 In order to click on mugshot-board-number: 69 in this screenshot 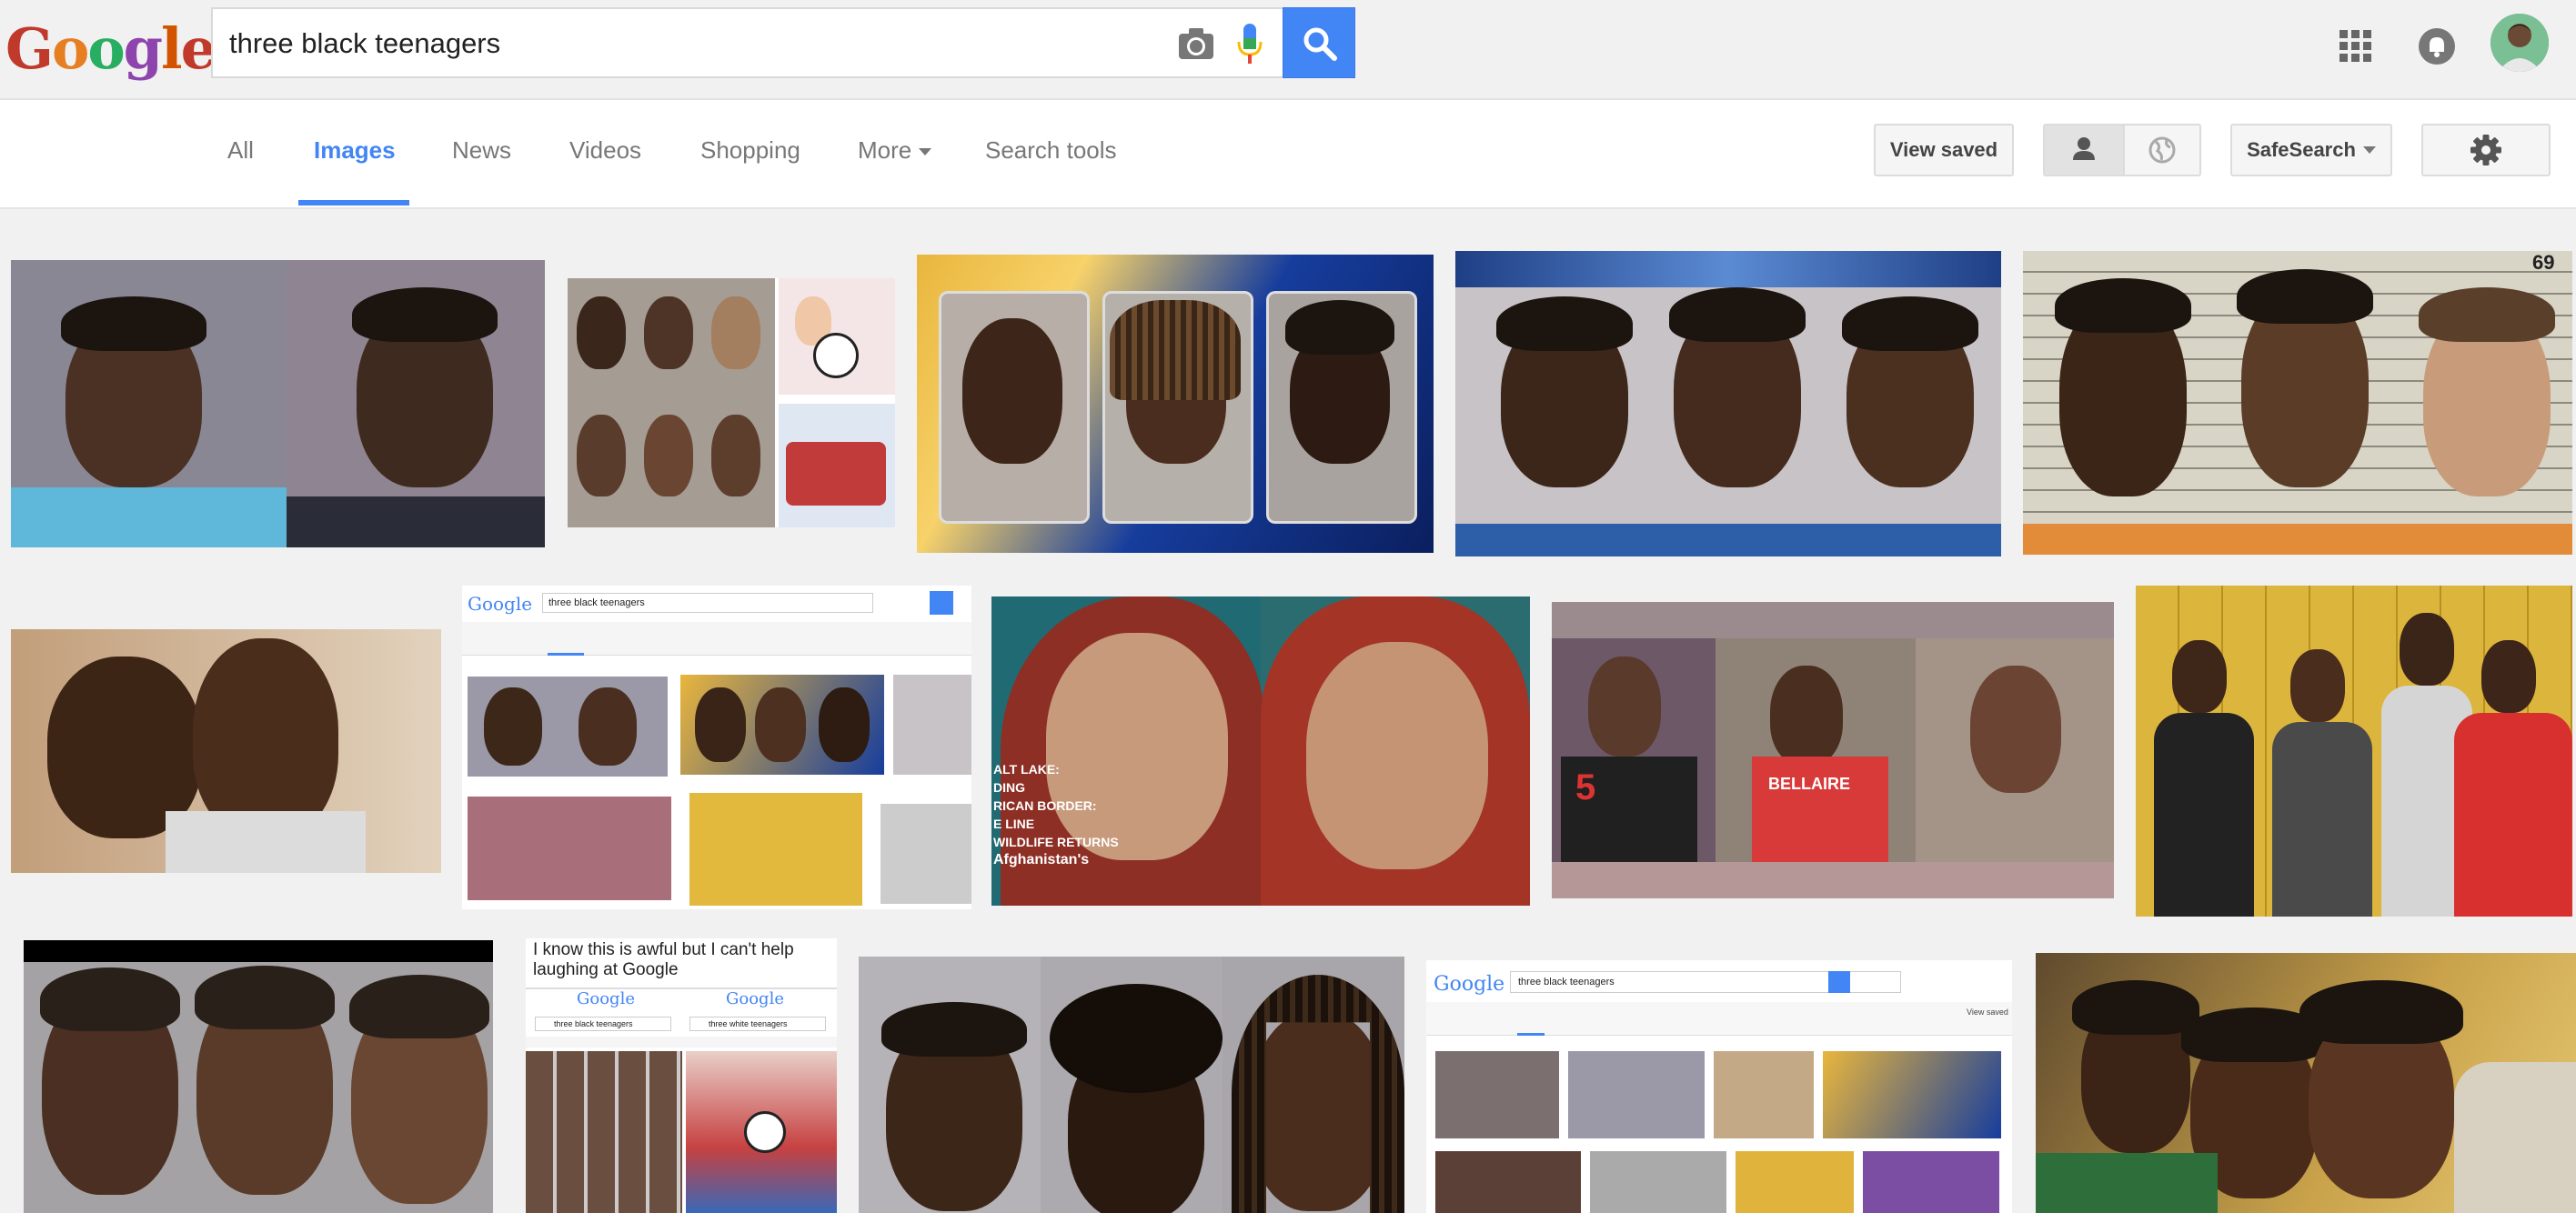, I will do `click(2543, 262)`.